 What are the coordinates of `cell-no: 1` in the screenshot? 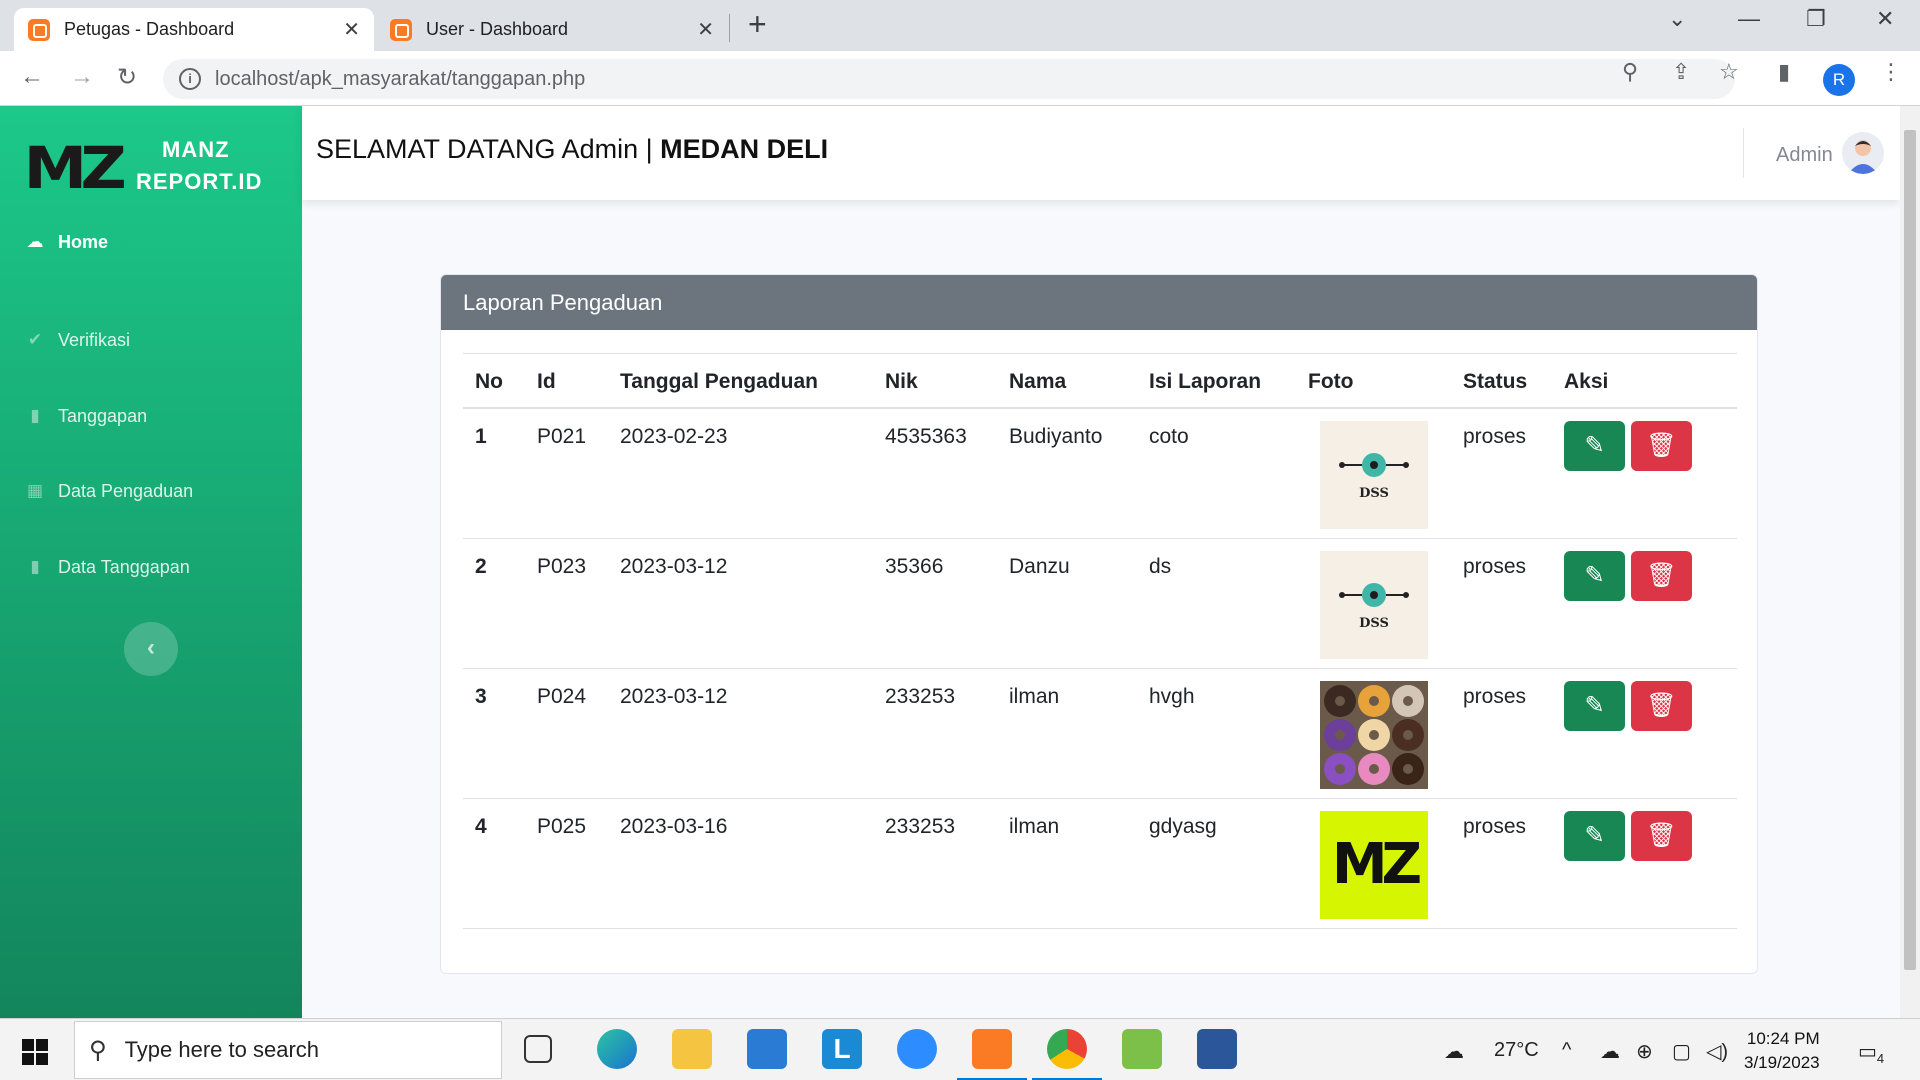 It's located at (481, 436).